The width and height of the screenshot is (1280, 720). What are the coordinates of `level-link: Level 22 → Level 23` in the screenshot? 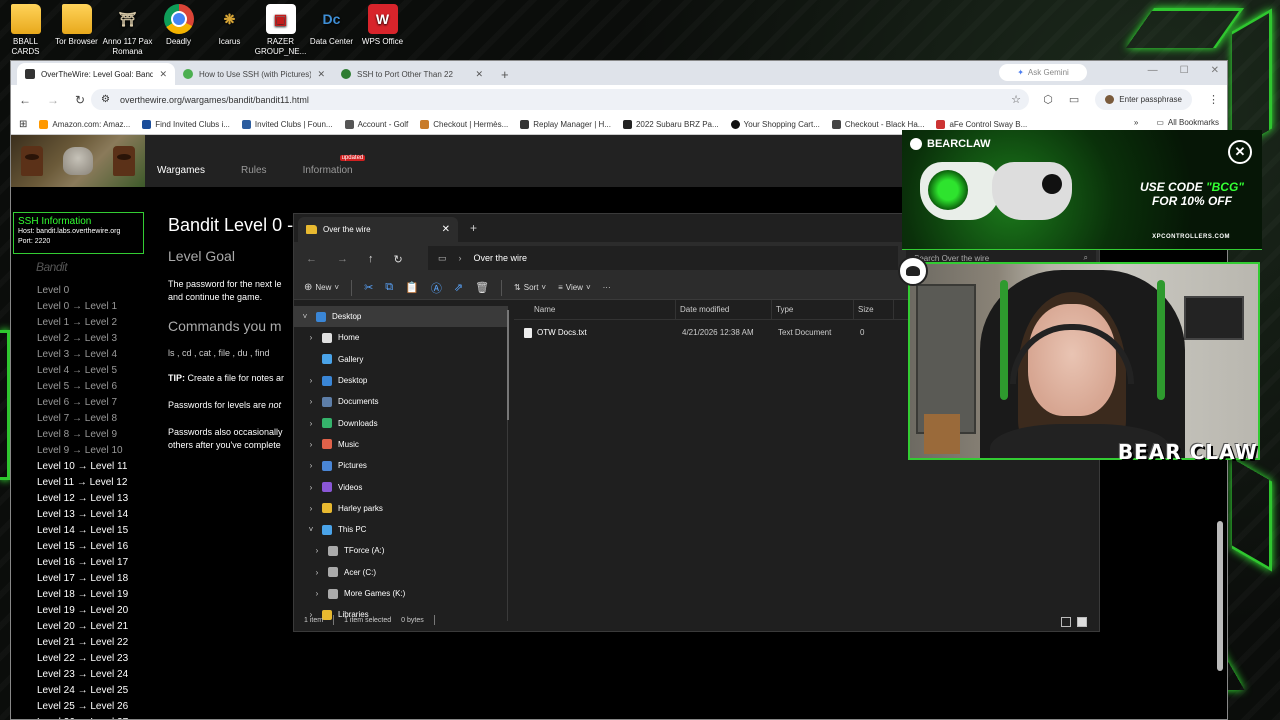 It's located at (82, 659).